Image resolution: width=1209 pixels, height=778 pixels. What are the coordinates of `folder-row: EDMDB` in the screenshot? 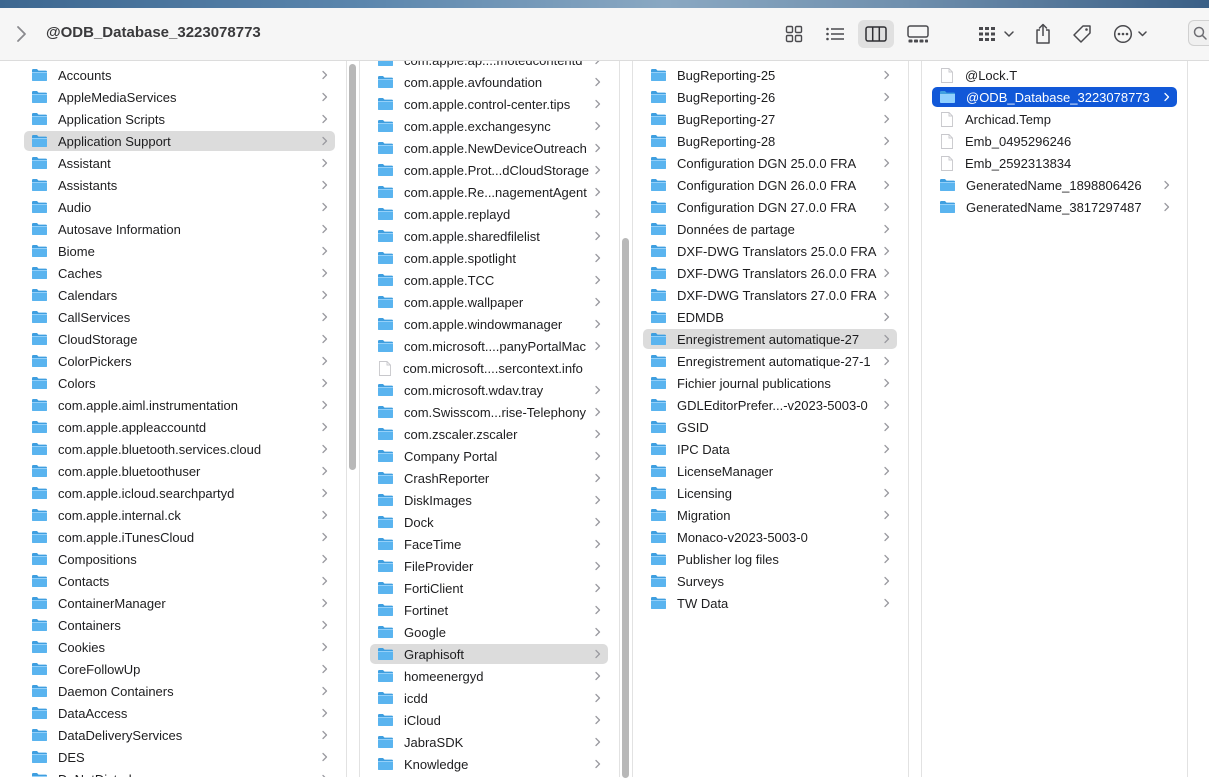 It's located at (770, 317).